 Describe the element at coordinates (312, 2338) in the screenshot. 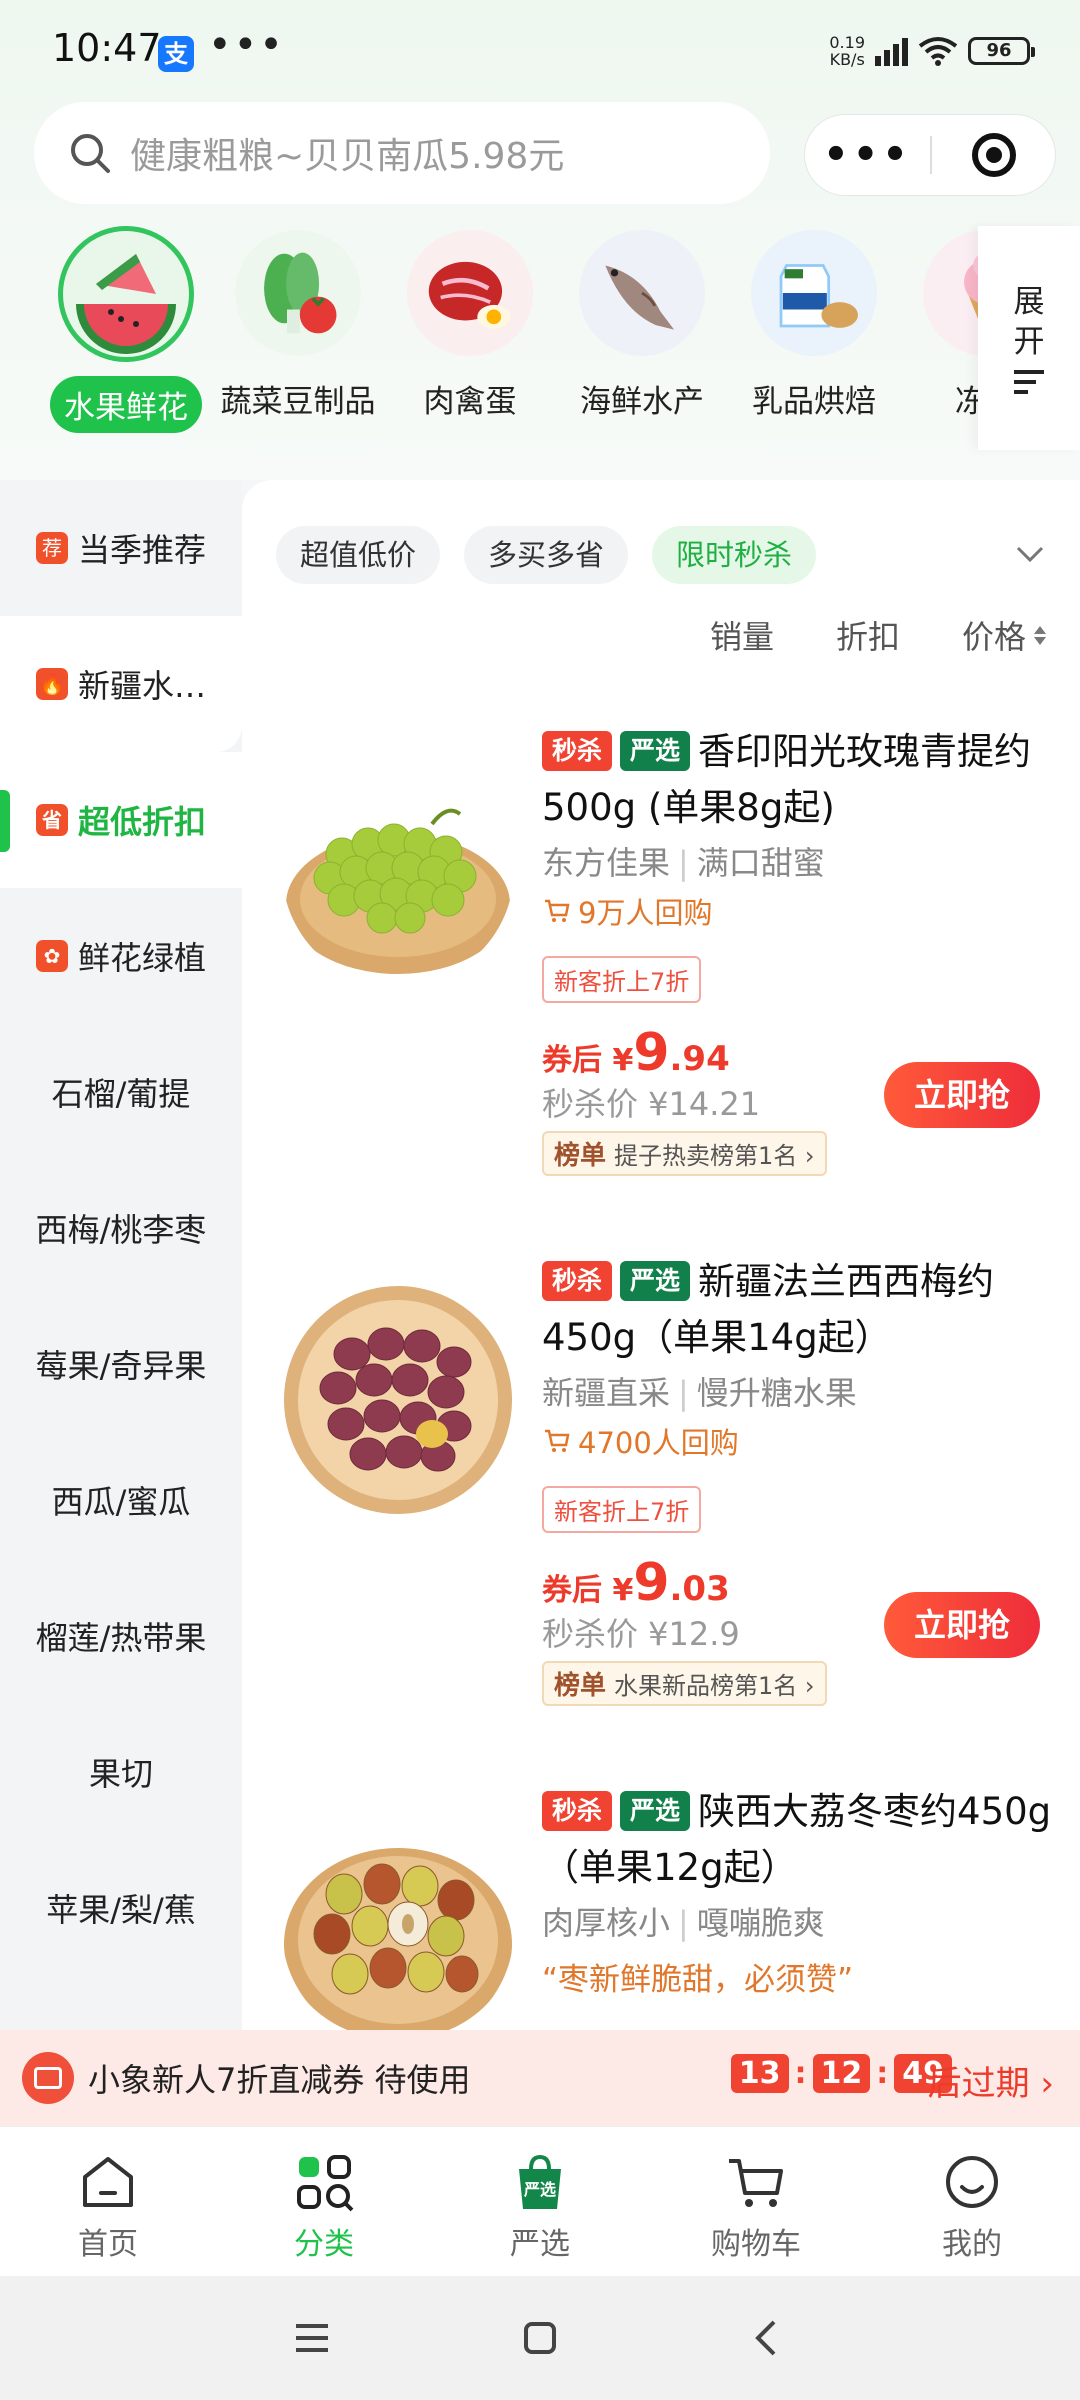

I see `menu-icon` at that location.